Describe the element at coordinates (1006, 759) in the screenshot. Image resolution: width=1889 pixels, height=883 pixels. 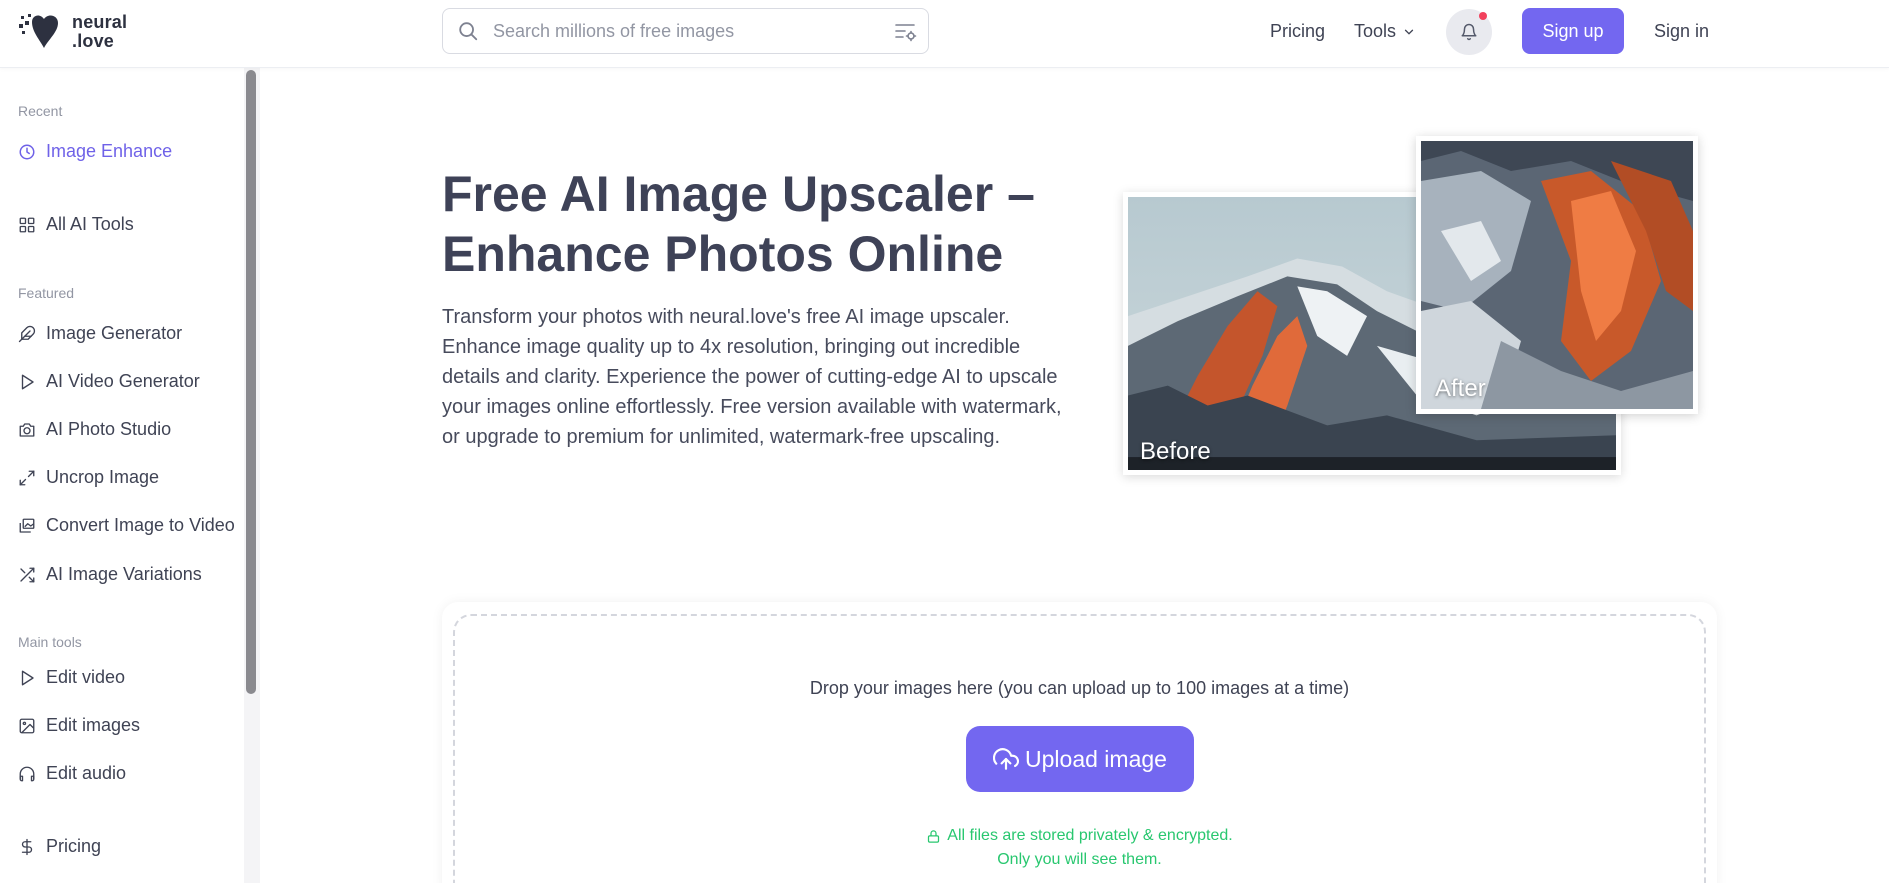
I see `cloud-upload-icon` at that location.